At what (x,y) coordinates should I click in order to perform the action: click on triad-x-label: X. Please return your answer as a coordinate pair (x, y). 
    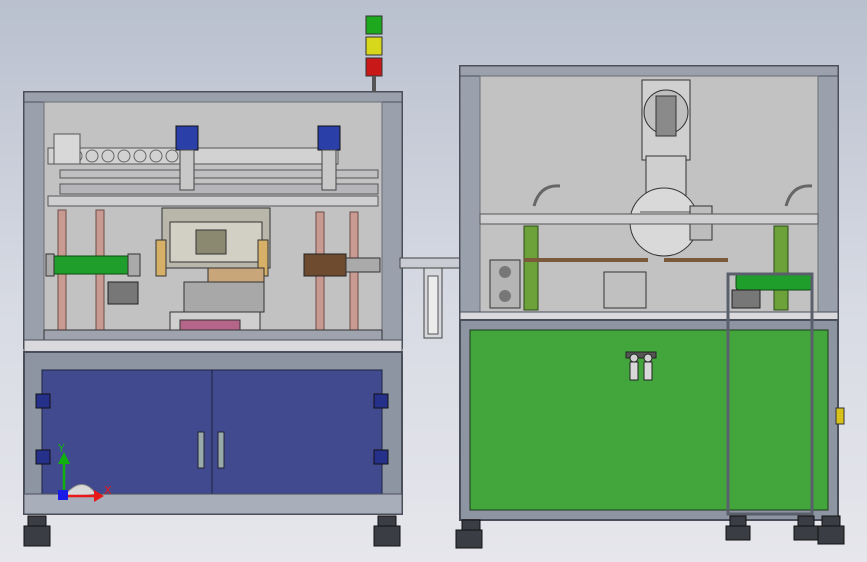
    Looking at the image, I should click on (108, 490).